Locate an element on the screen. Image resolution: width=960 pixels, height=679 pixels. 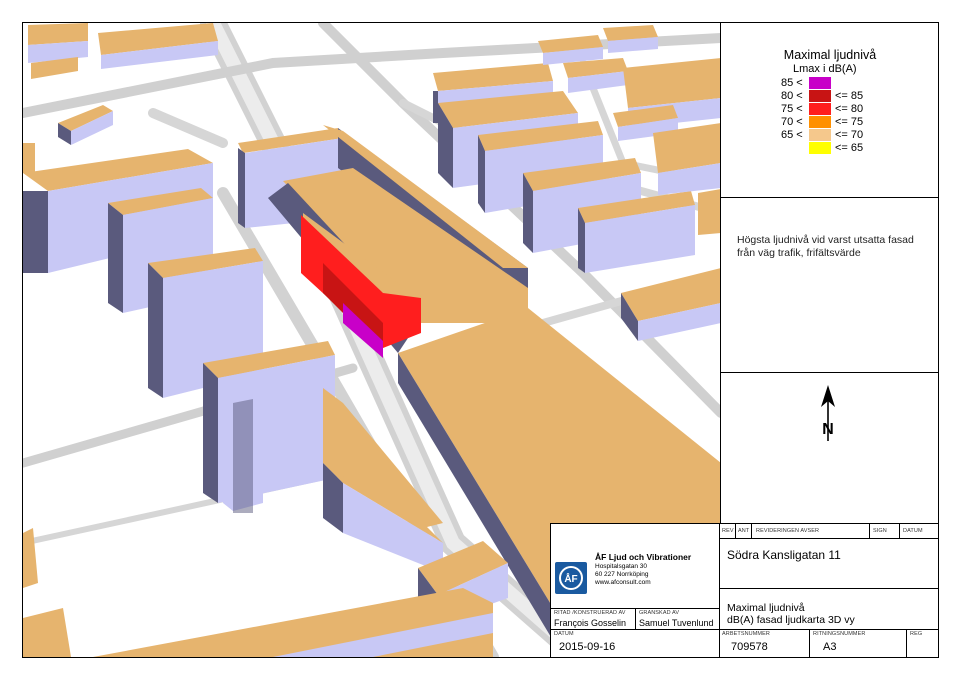
checked-by-label: GRANSKAD AV is located at coordinates (659, 613).